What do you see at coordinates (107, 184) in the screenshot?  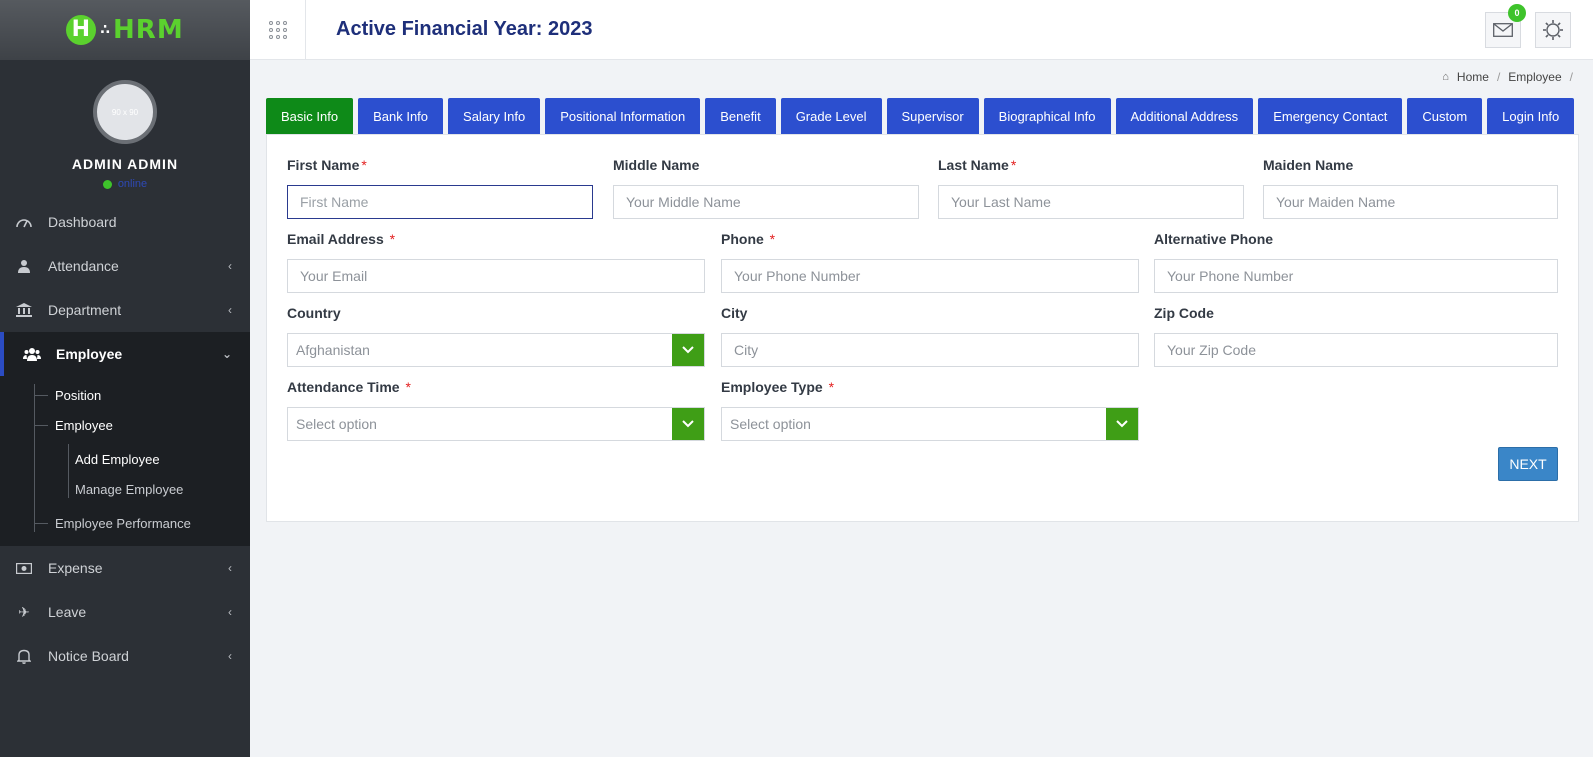 I see `online-status-icon` at bounding box center [107, 184].